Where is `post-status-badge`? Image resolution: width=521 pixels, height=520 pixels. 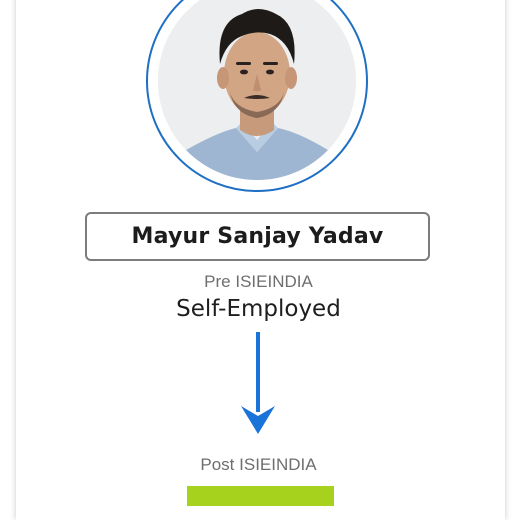
post-status-badge is located at coordinates (260, 496).